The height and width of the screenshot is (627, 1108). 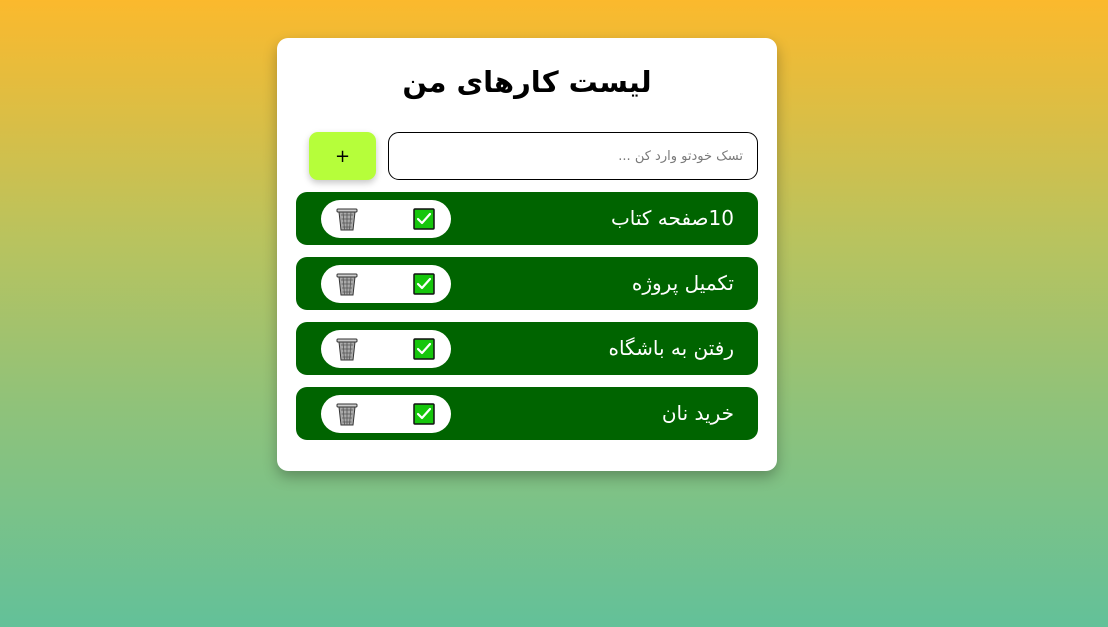 I want to click on todo-item: خرید نان, so click(x=527, y=413).